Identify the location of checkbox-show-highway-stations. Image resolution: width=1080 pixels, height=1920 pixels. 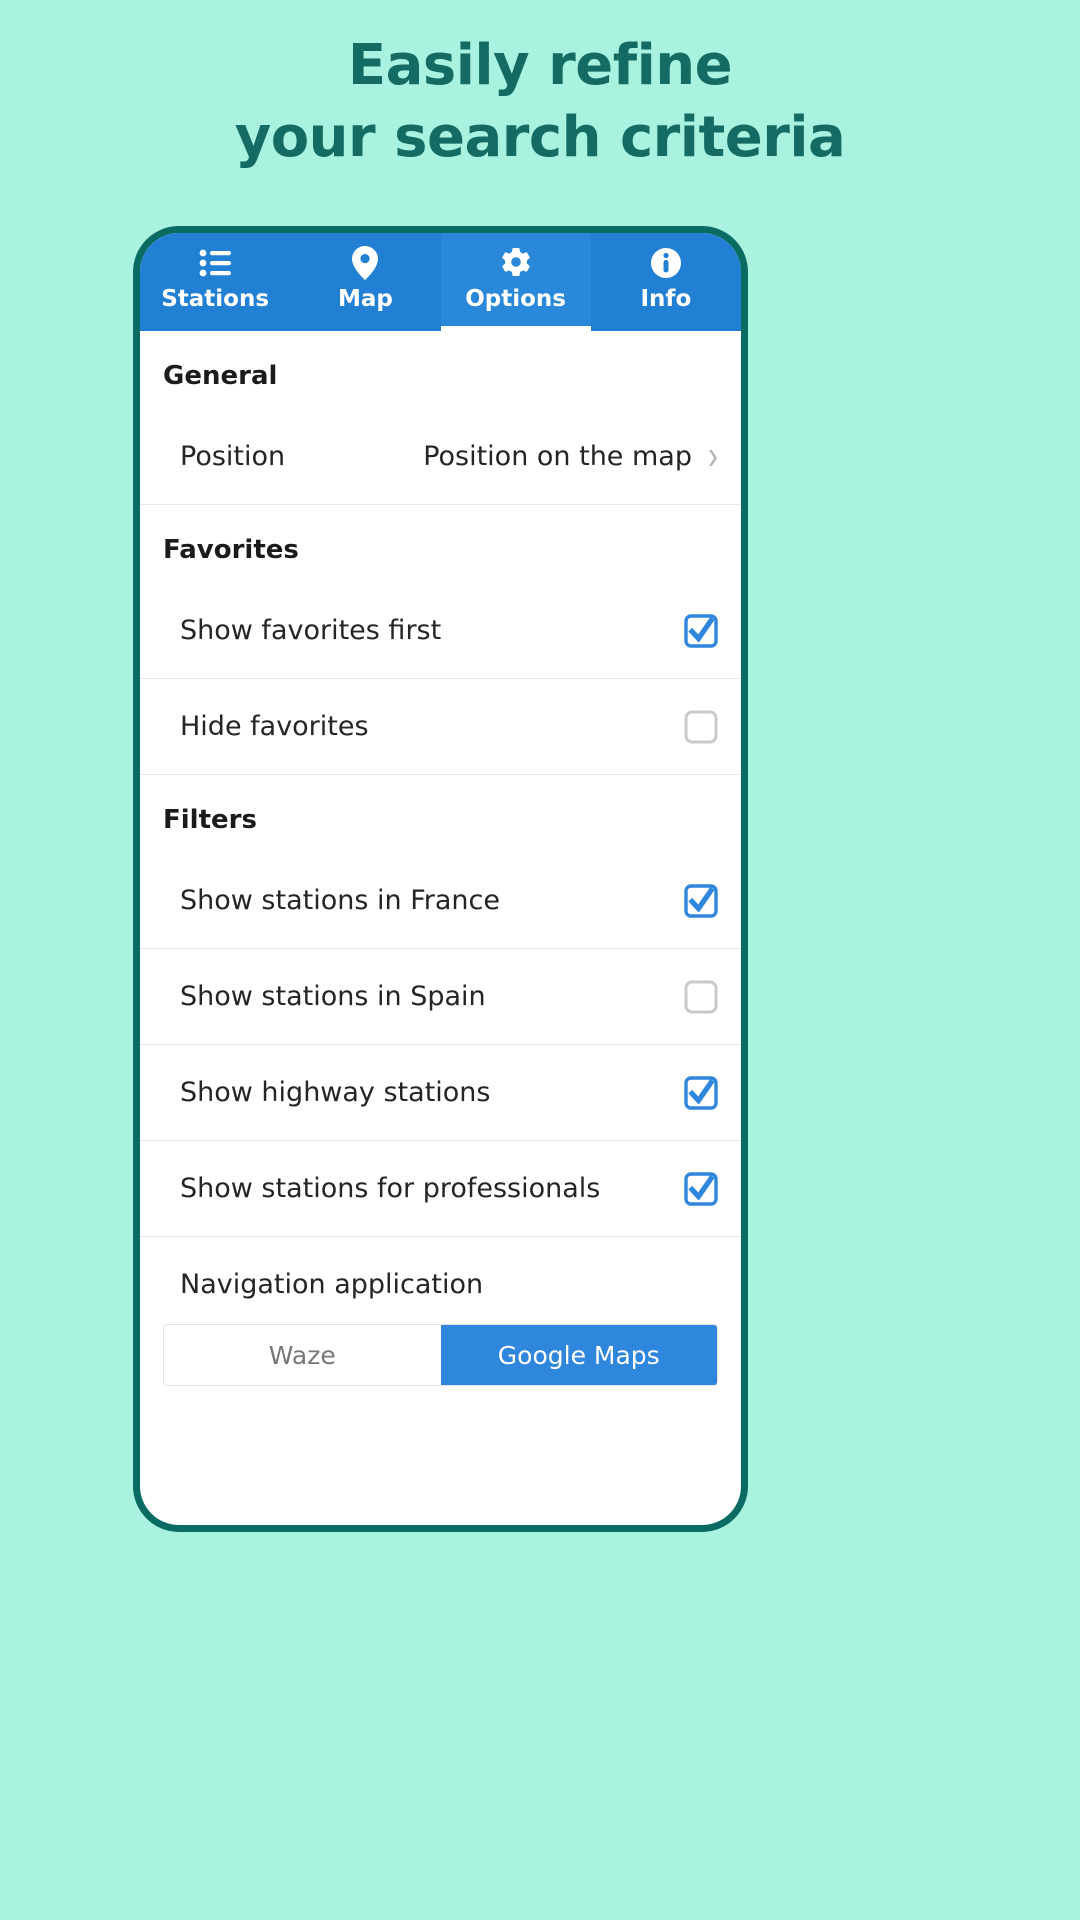
(701, 1092).